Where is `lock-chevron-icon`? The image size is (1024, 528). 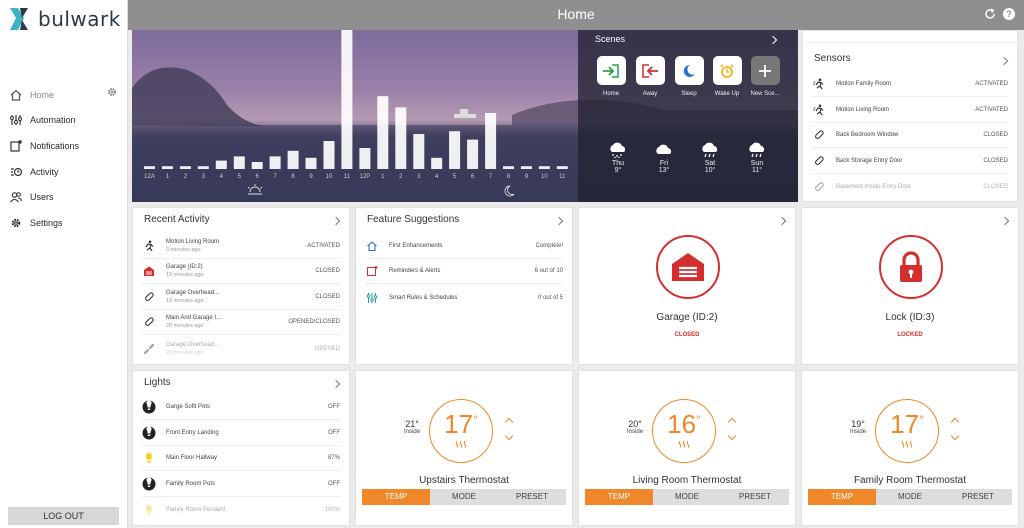 lock-chevron-icon is located at coordinates (1005, 221).